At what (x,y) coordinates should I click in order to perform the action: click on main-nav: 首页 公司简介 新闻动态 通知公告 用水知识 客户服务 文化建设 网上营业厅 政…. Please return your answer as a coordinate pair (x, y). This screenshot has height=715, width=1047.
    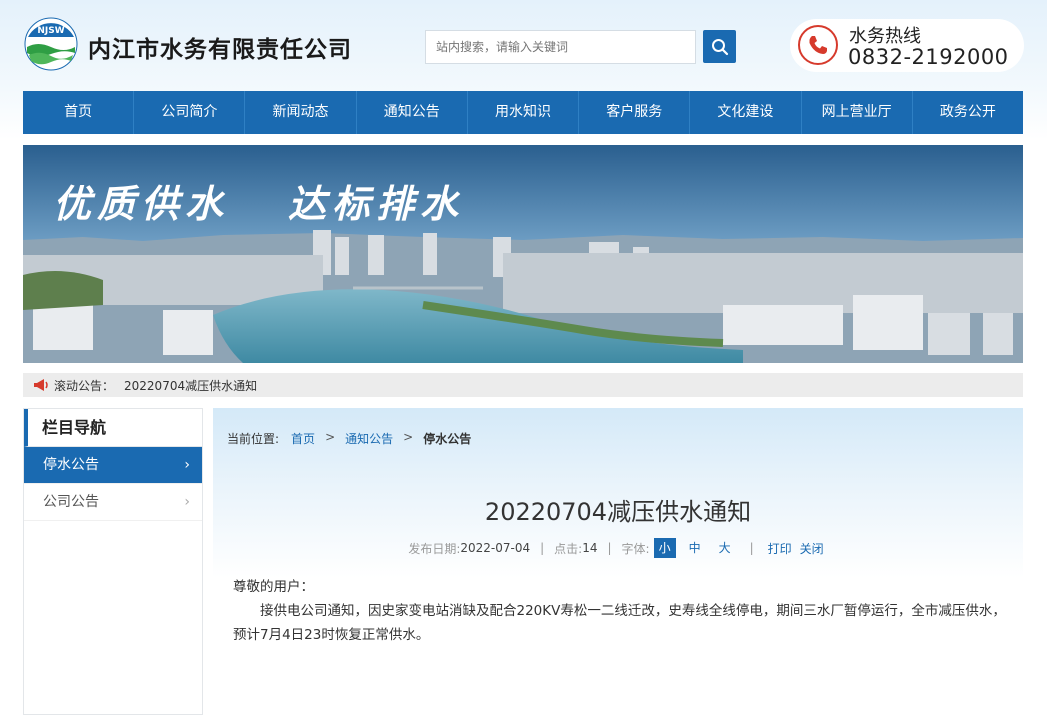
    Looking at the image, I should click on (523, 112).